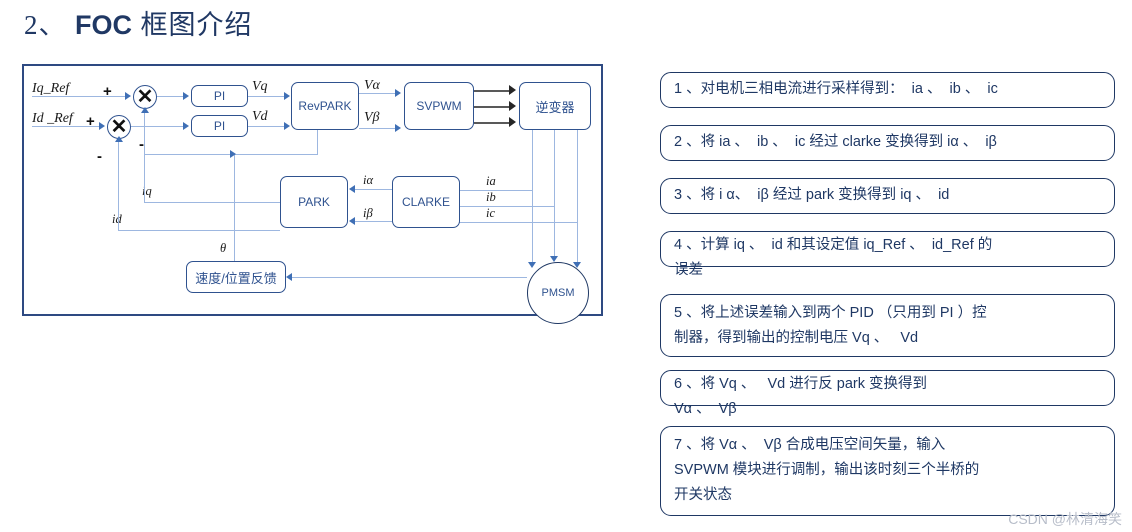  I want to click on line-theta-h, so click(276, 155).